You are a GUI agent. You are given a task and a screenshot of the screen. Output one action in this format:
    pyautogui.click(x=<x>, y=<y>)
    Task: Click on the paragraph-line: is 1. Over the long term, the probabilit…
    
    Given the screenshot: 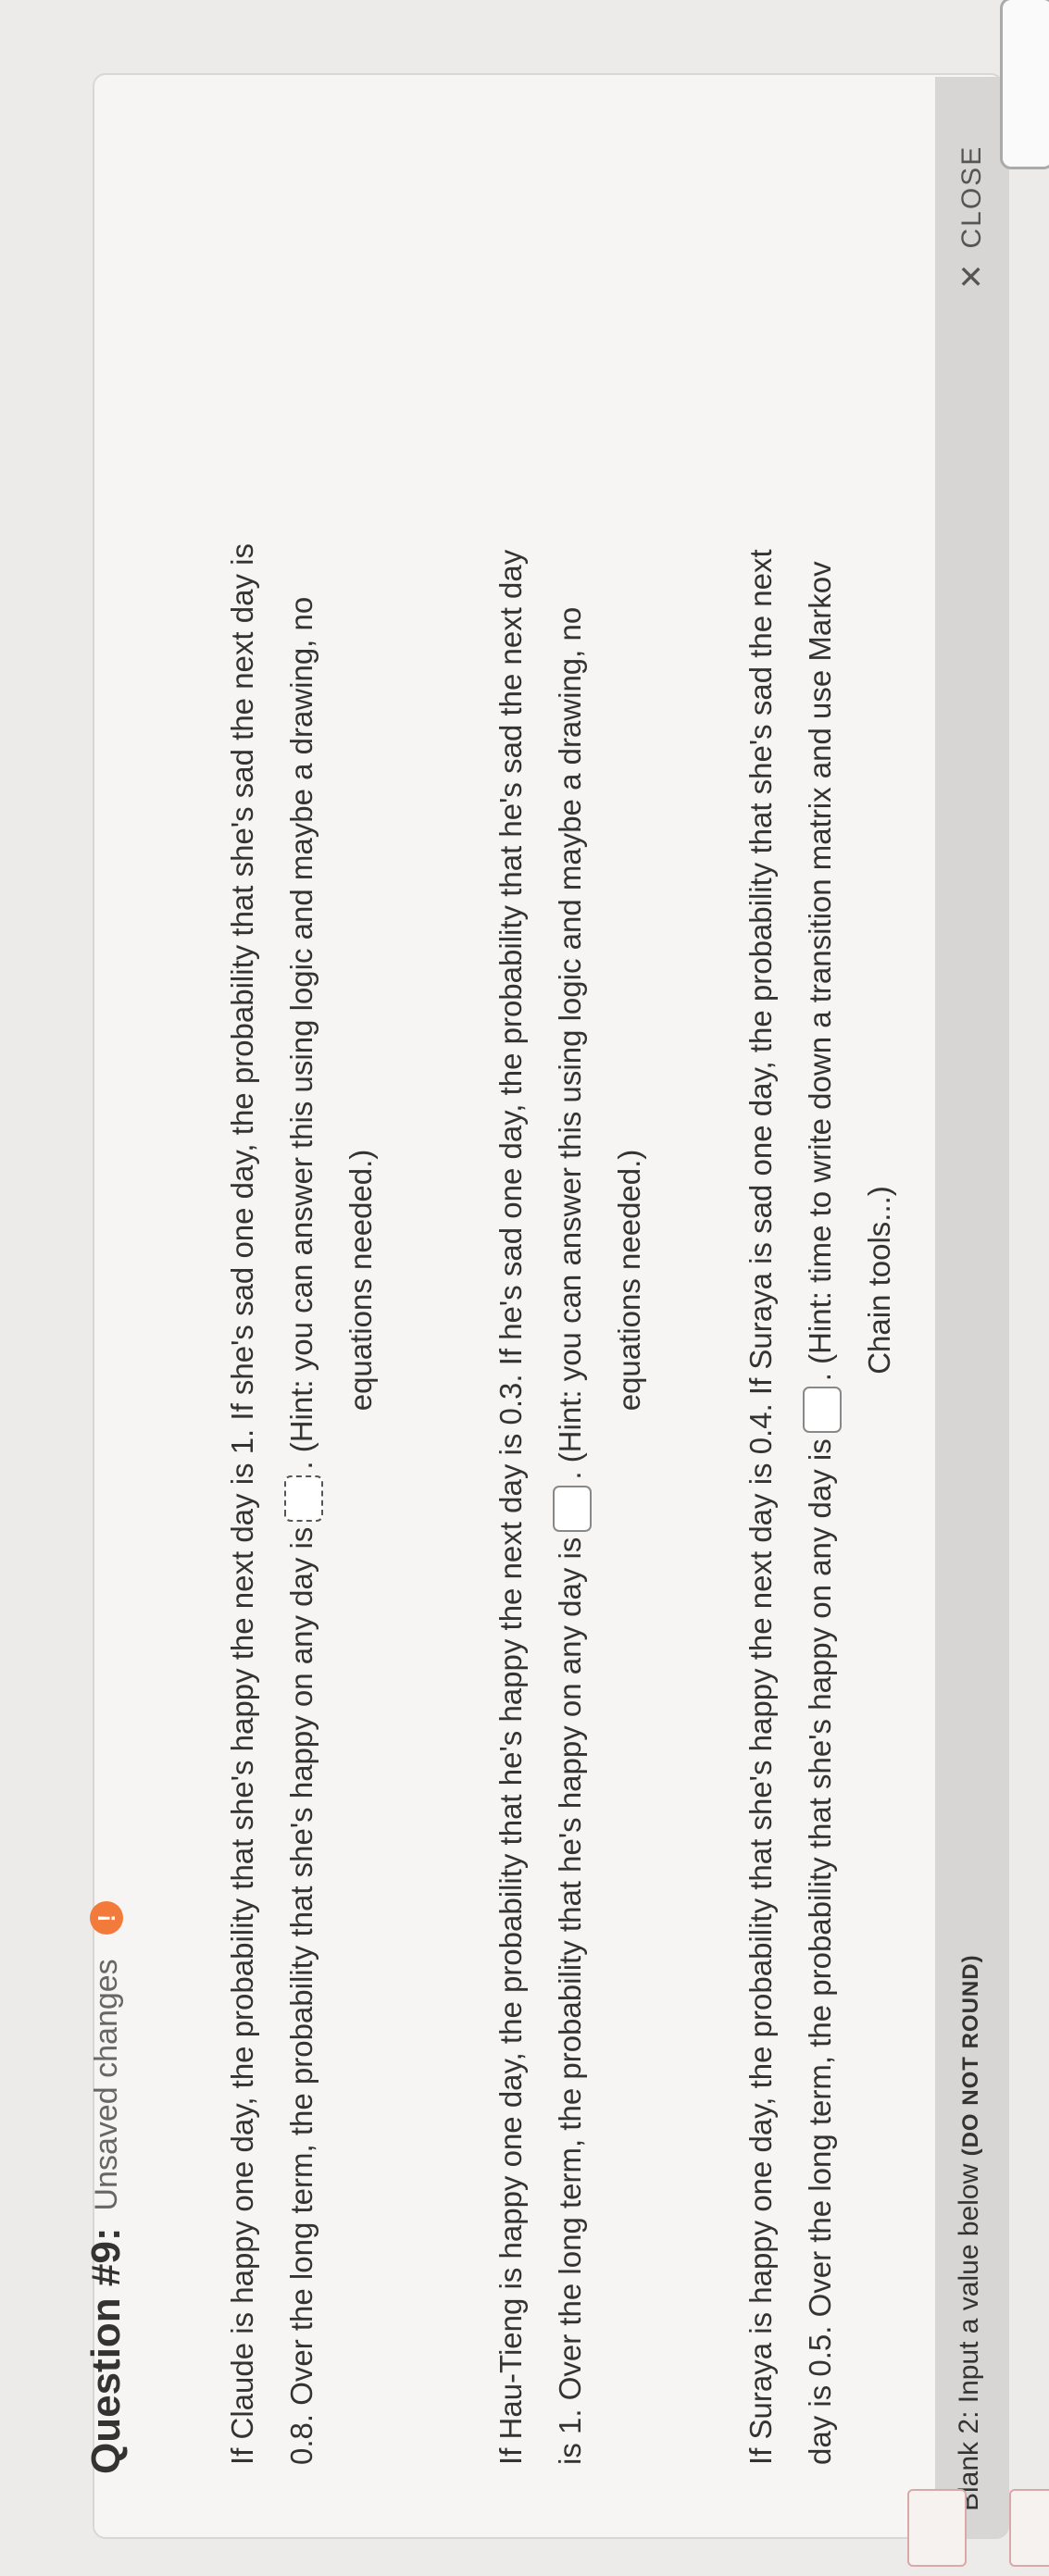 What is the action you would take?
    pyautogui.click(x=570, y=1280)
    